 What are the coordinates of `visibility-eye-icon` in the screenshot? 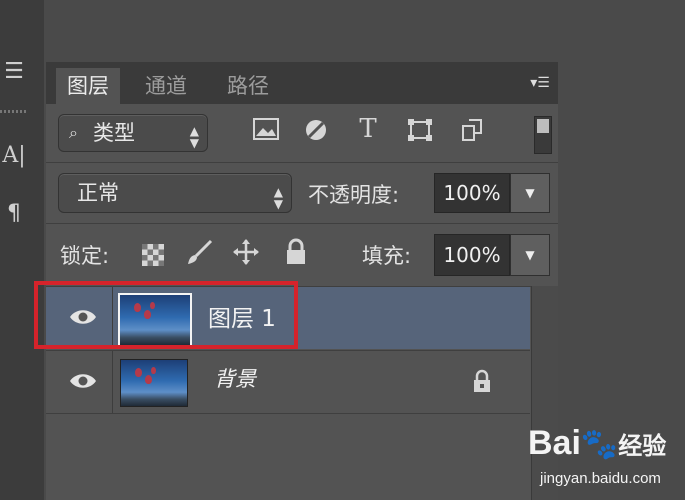 It's located at (83, 381).